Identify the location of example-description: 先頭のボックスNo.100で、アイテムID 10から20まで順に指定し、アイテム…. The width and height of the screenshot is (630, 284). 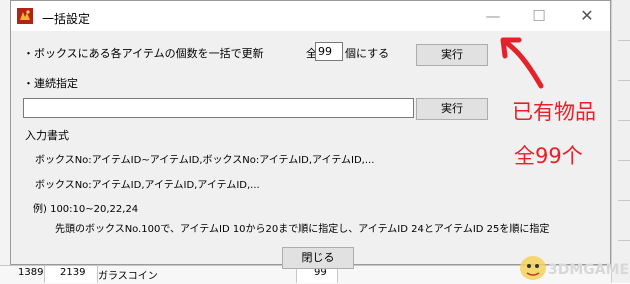
(302, 229).